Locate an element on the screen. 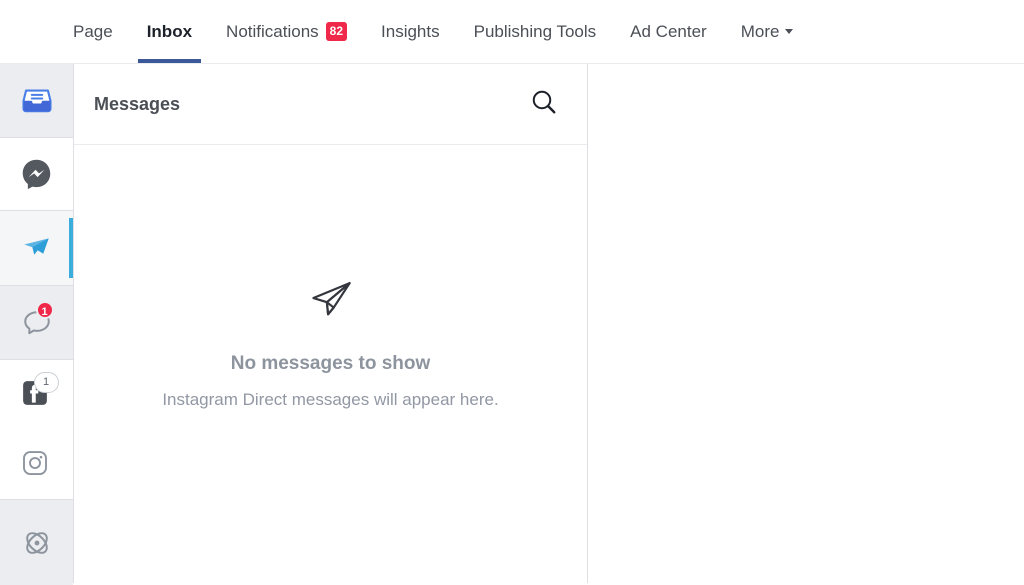  messages-panel-header: Messages is located at coordinates (330, 104).